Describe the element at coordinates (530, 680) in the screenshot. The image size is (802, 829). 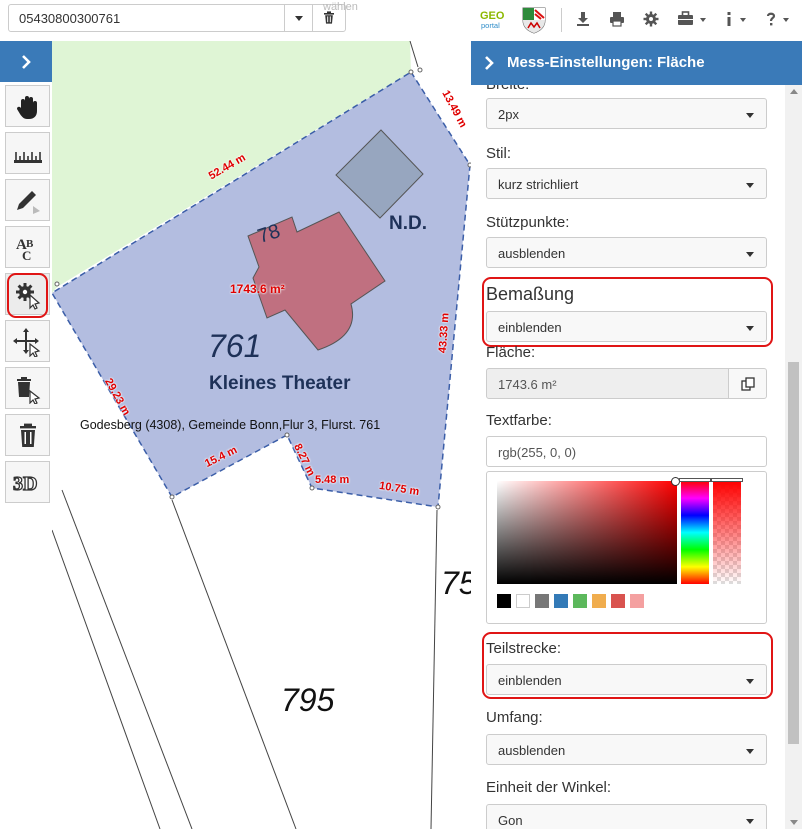
I see `teilstrecke-value: einblenden` at that location.